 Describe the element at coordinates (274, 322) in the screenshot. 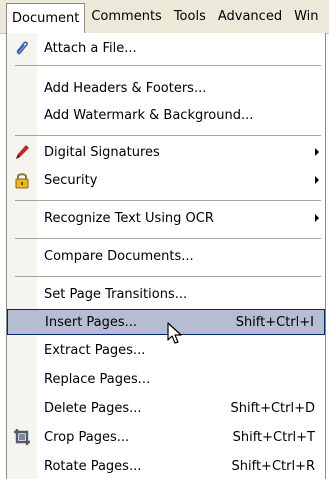

I see `menu-item-shortcut: Shift+Ctrl+I` at that location.